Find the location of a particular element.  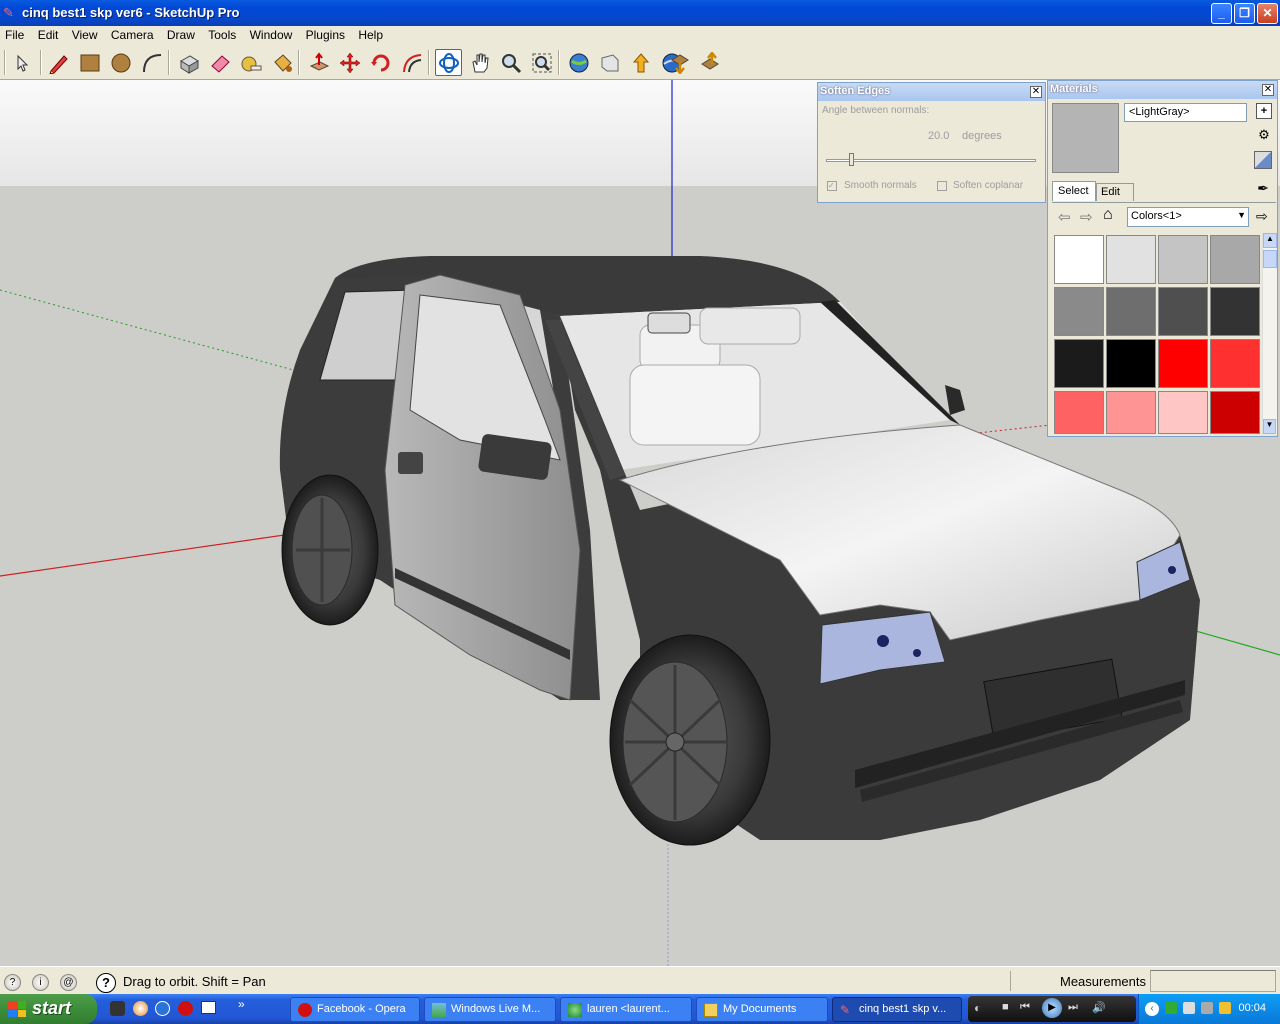

export-icon is located at coordinates (709, 62).